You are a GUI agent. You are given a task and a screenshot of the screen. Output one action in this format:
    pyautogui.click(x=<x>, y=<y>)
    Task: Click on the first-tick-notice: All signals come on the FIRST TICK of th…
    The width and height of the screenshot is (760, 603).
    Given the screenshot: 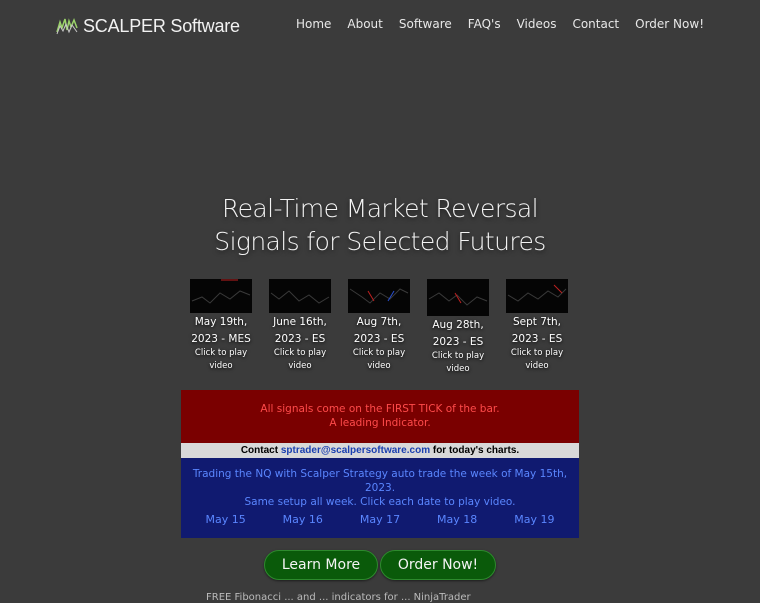 What is the action you would take?
    pyautogui.click(x=380, y=416)
    